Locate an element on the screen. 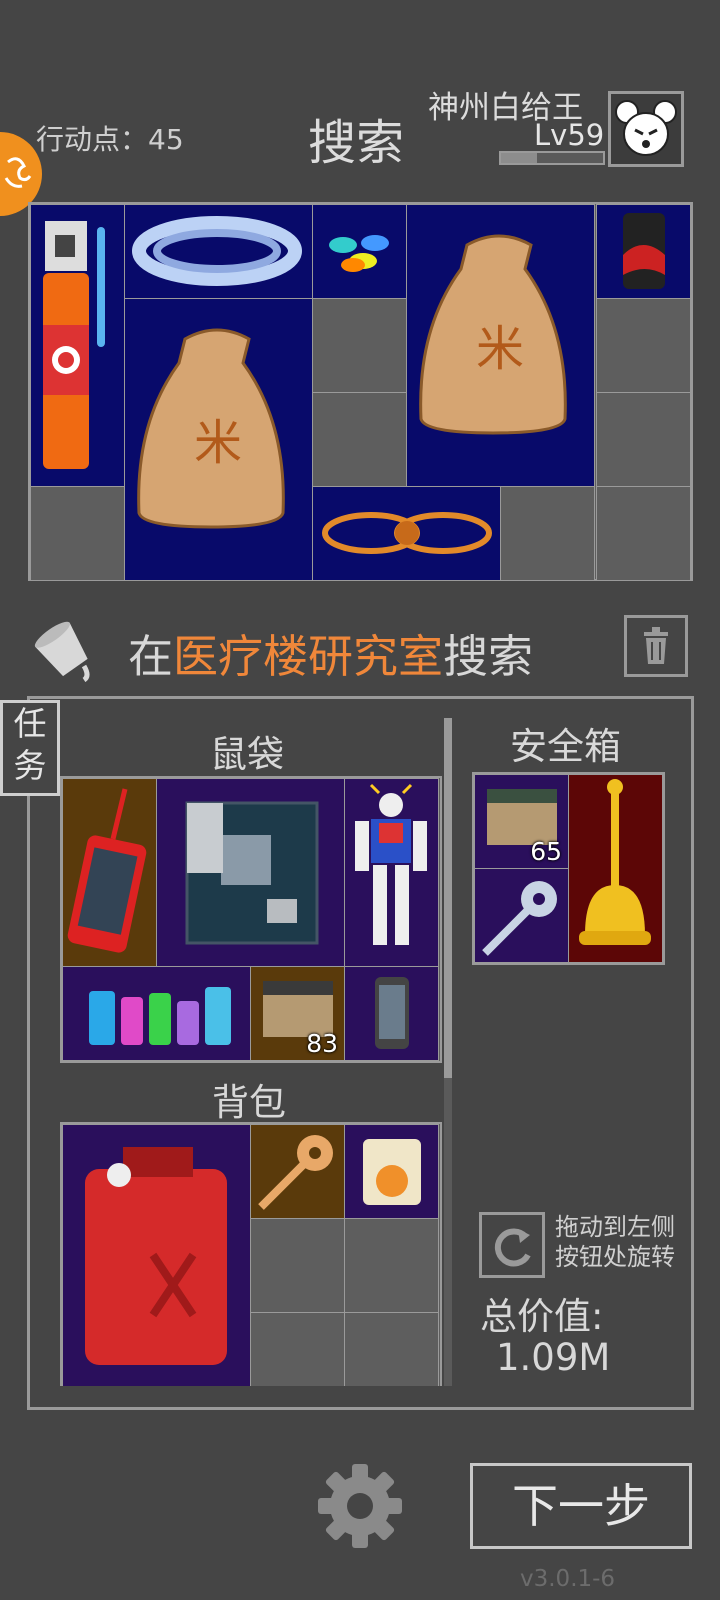 This screenshot has width=720, height=1600. safe-box-title: 安全箱 is located at coordinates (565, 746).